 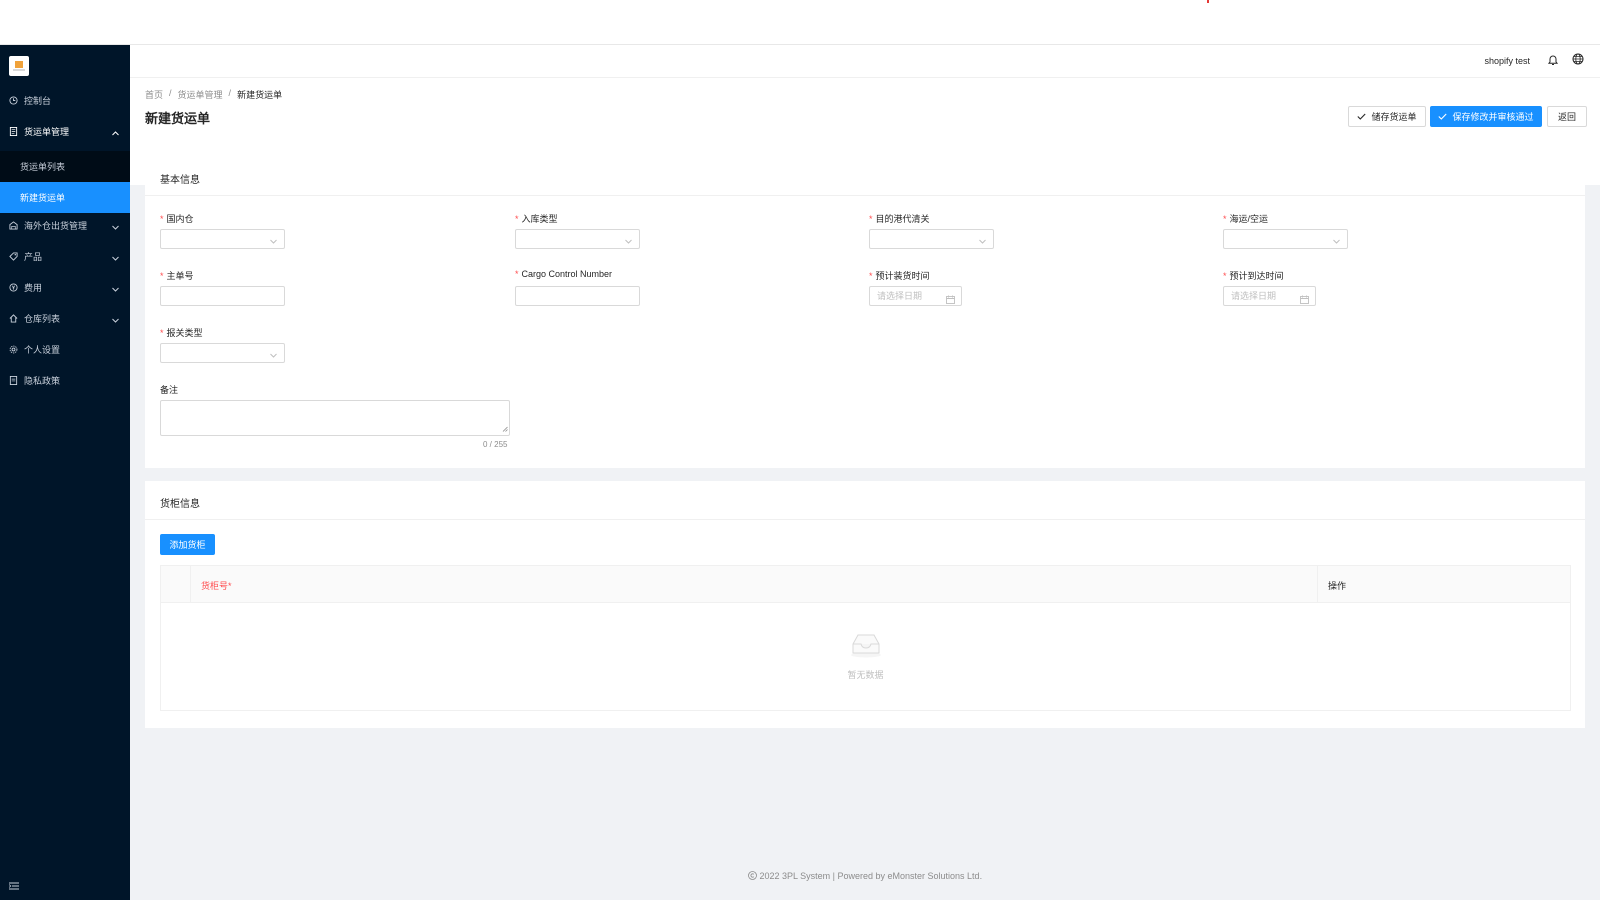 I want to click on destination-clearance-label: * 目的港代清关, so click(x=899, y=218).